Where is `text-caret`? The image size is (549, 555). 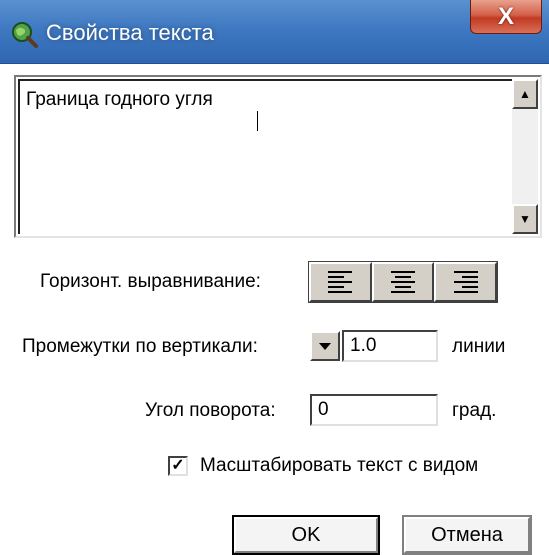 text-caret is located at coordinates (257, 121).